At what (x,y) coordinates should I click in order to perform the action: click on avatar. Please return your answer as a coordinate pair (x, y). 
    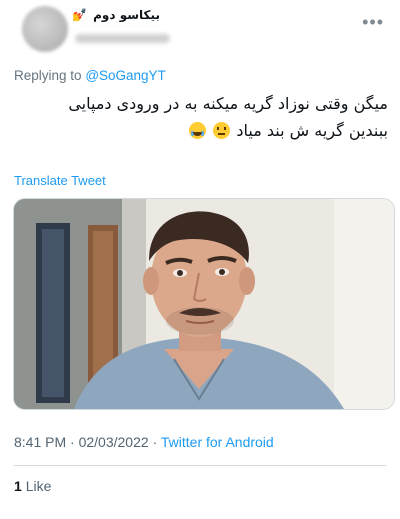
    Looking at the image, I should click on (45, 29).